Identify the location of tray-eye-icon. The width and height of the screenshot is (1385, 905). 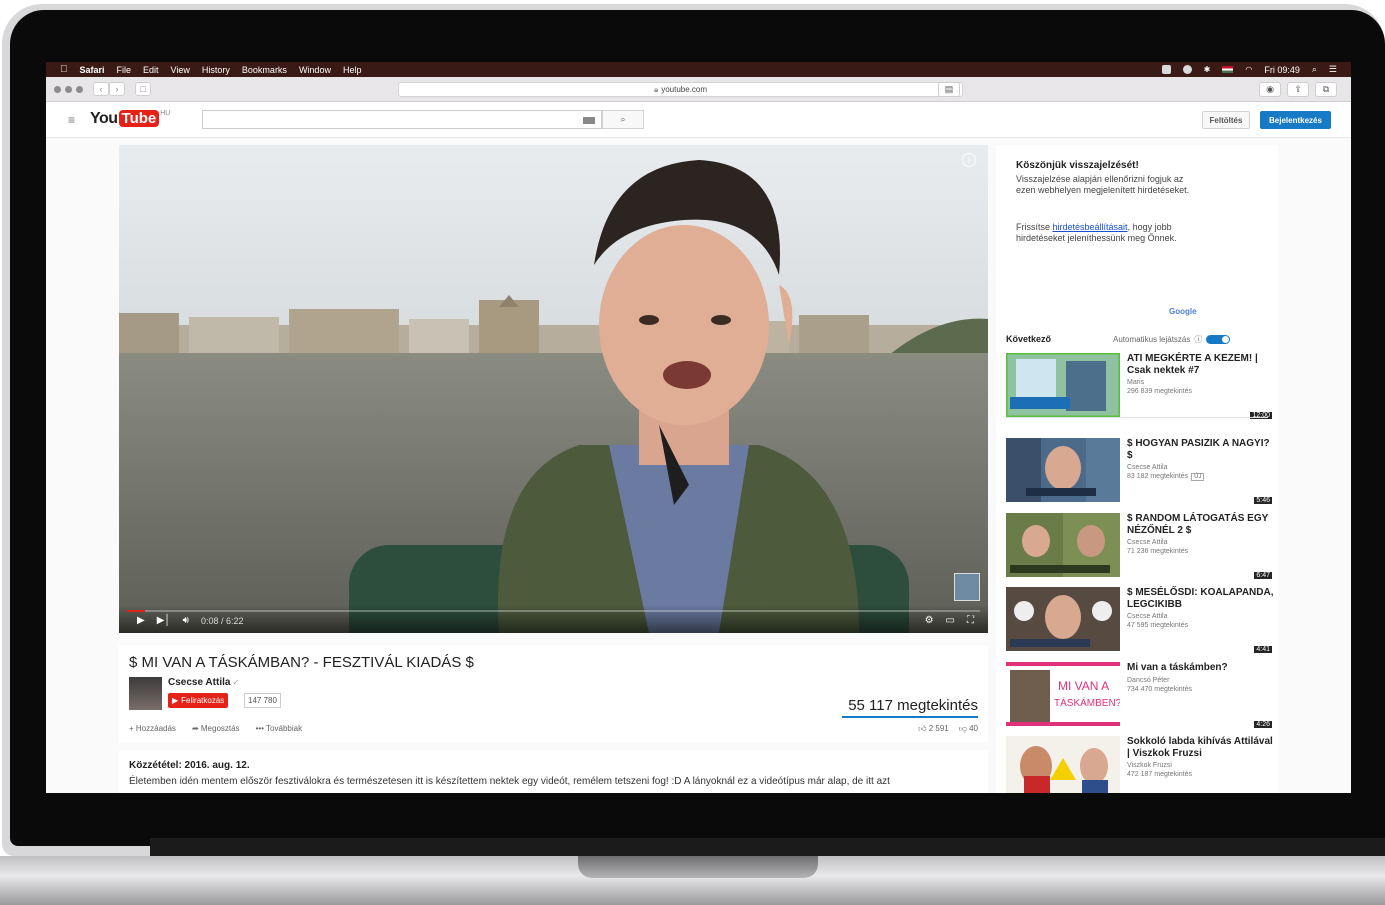
(1187, 69).